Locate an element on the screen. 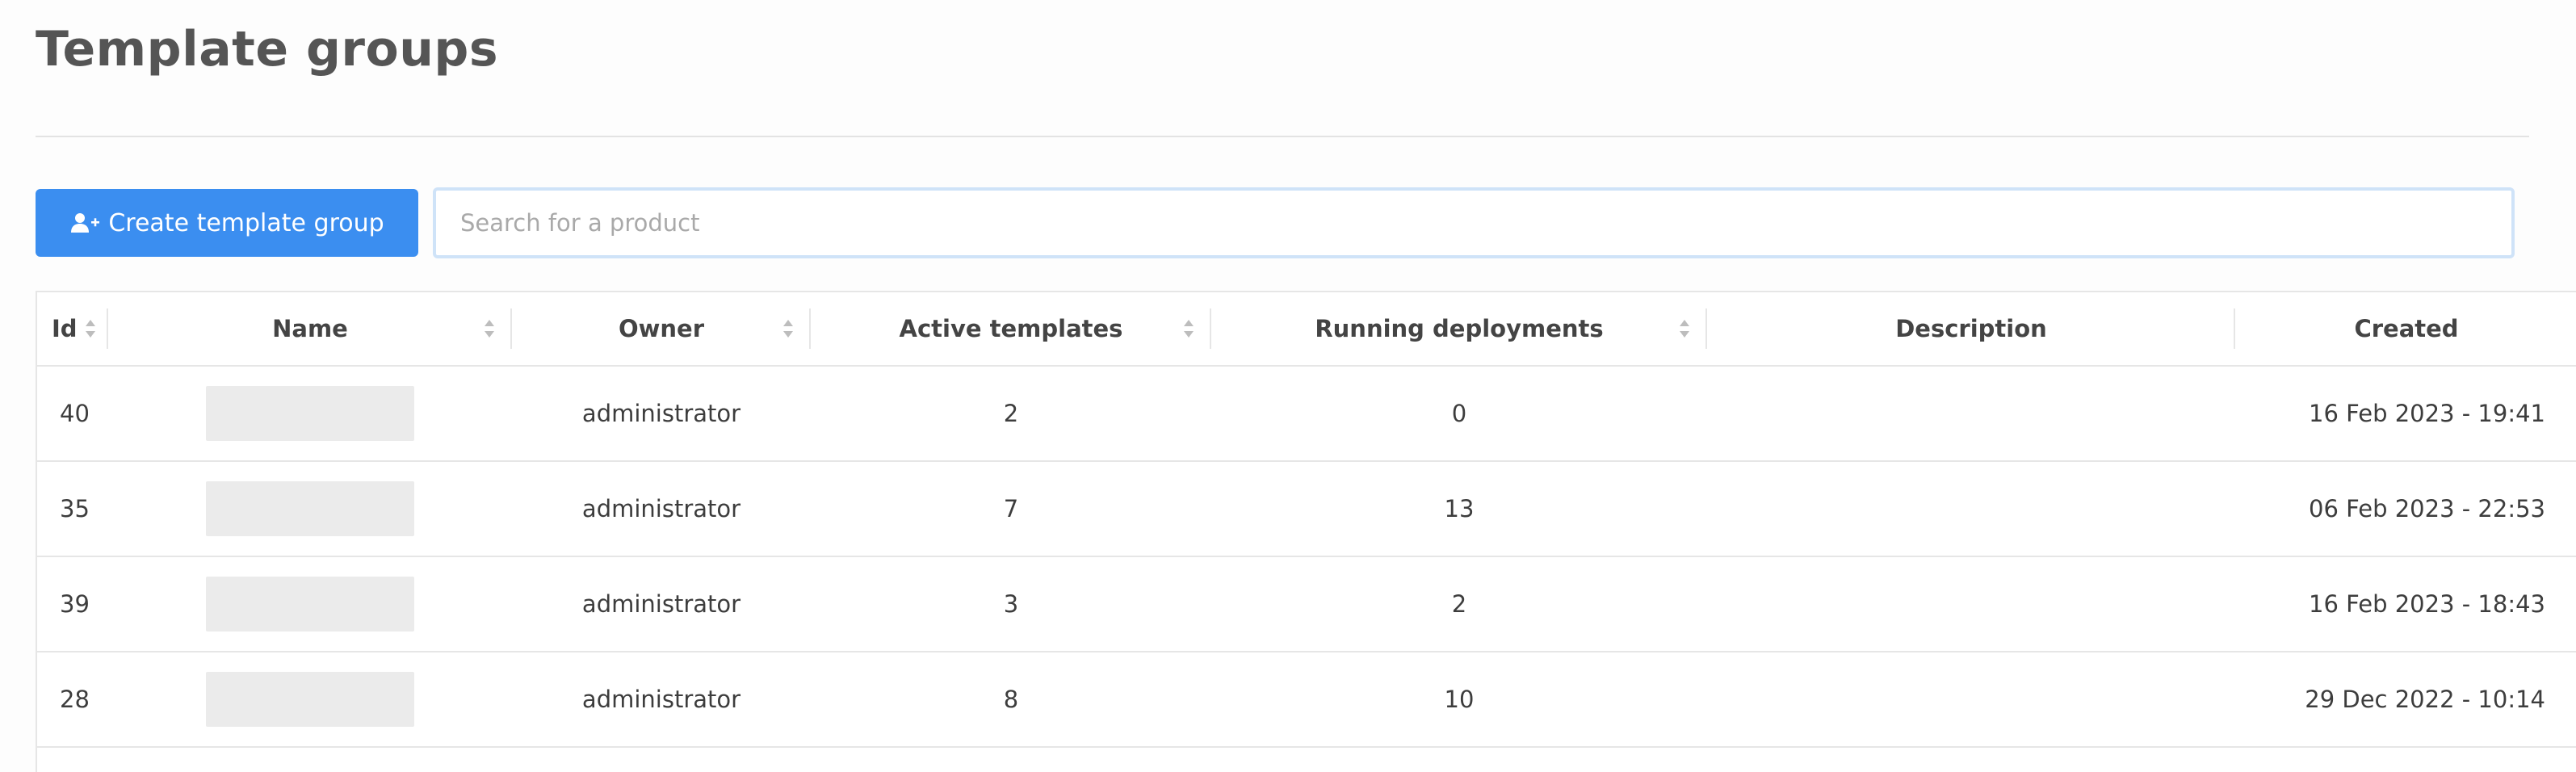  column-header-description: Description is located at coordinates (1971, 329).